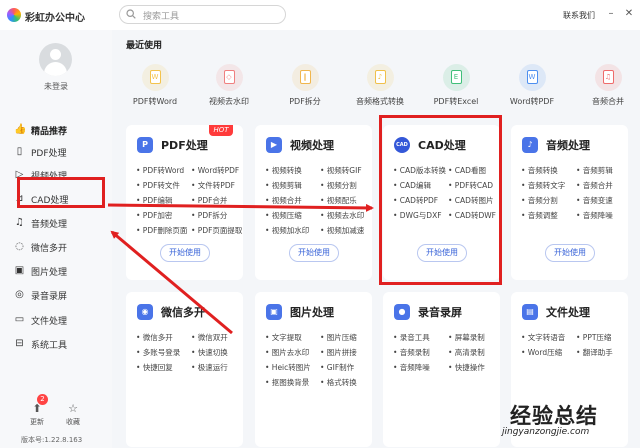  I want to click on watermark-brand: 经验总结, so click(554, 415).